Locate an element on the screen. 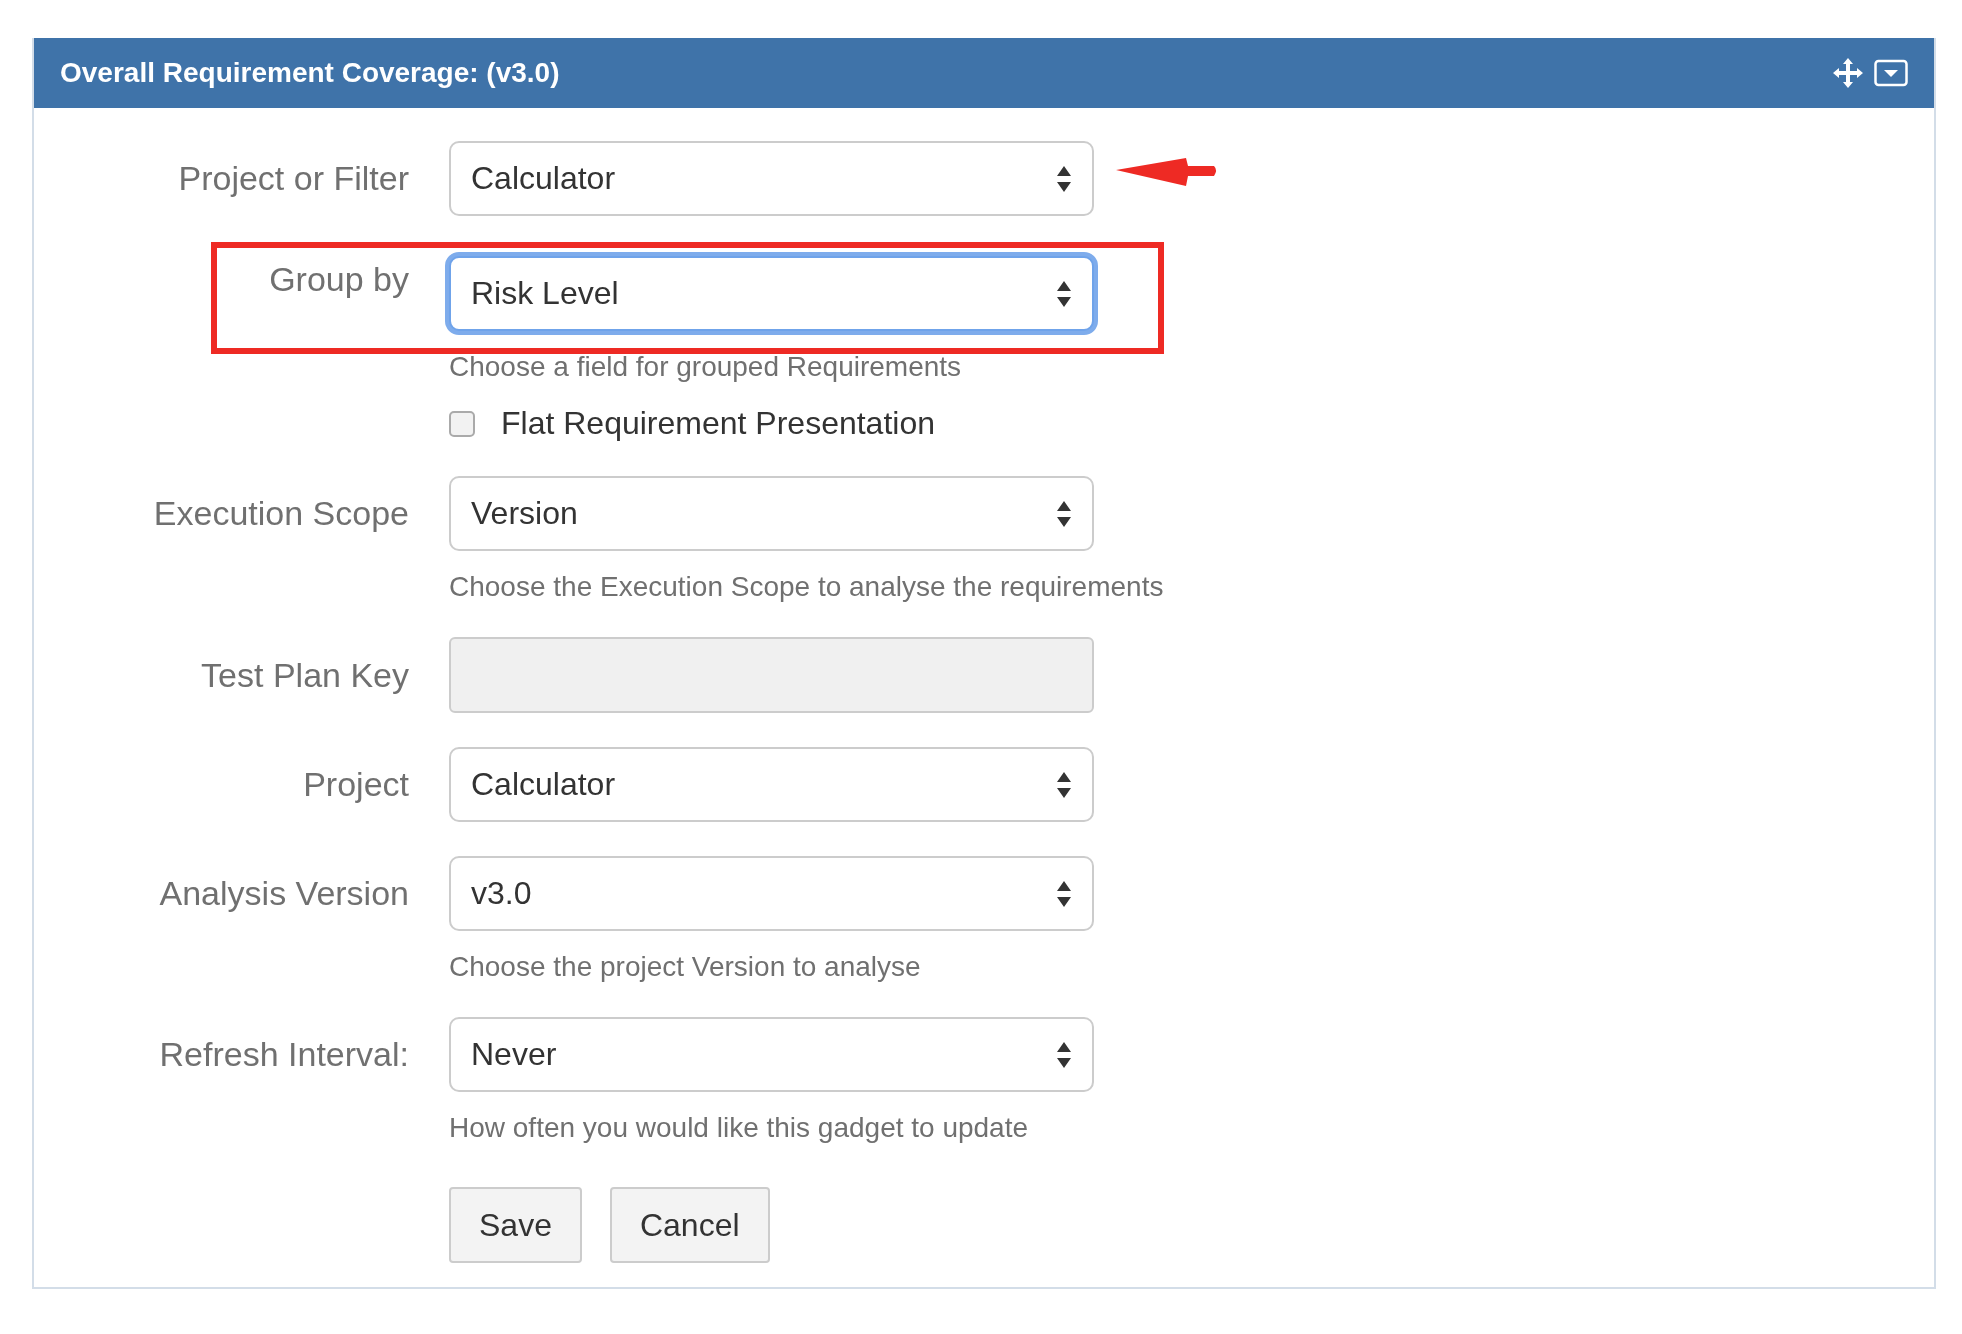 Image resolution: width=1962 pixels, height=1334 pixels. move-icon is located at coordinates (1848, 73).